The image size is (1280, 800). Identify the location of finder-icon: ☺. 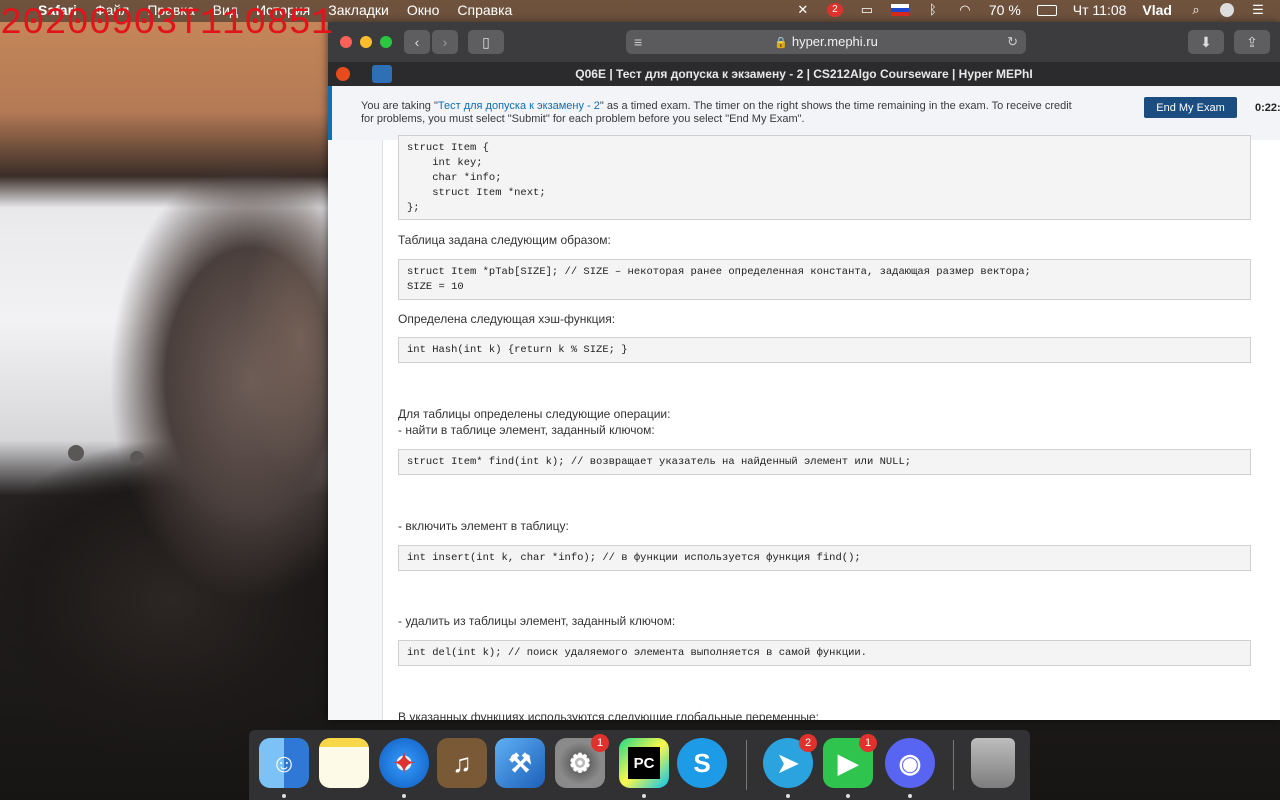
(284, 763).